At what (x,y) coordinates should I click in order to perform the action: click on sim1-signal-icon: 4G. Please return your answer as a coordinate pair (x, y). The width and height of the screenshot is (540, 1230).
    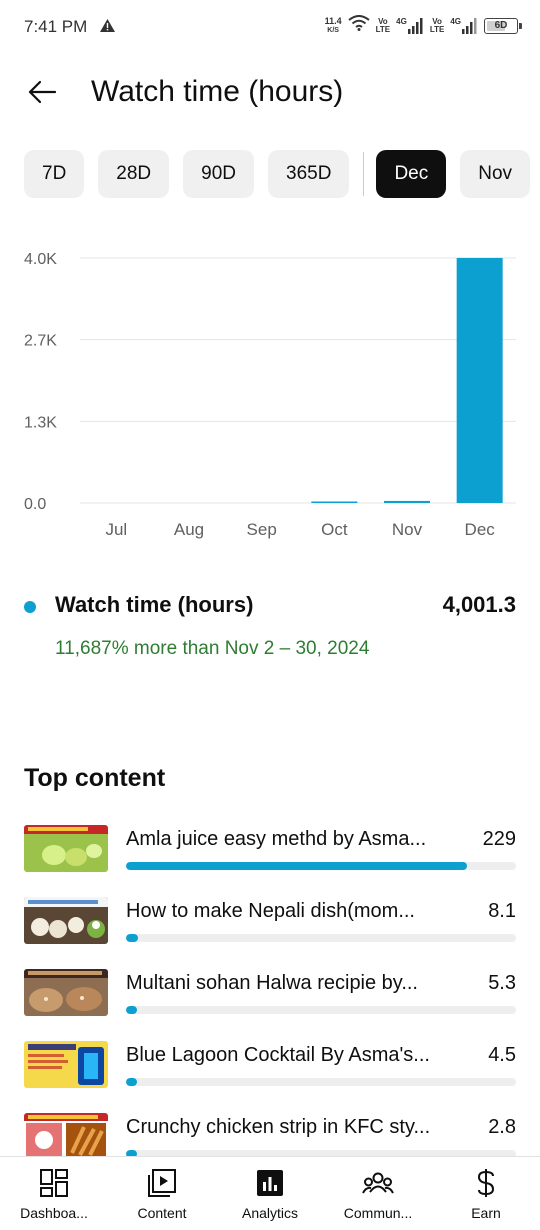
    Looking at the image, I should click on (410, 25).